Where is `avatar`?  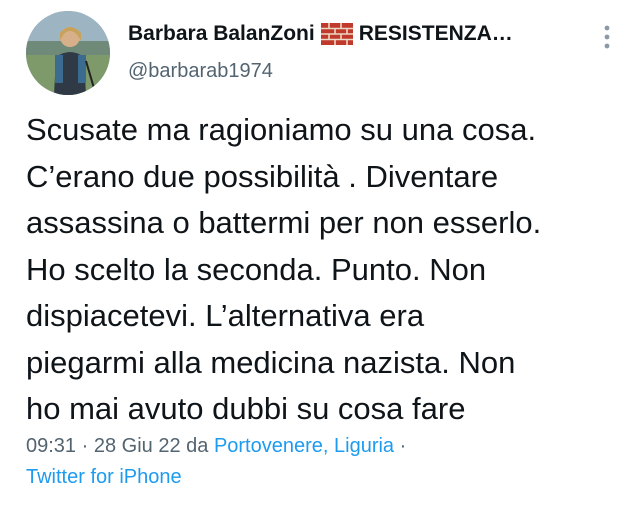 avatar is located at coordinates (68, 53).